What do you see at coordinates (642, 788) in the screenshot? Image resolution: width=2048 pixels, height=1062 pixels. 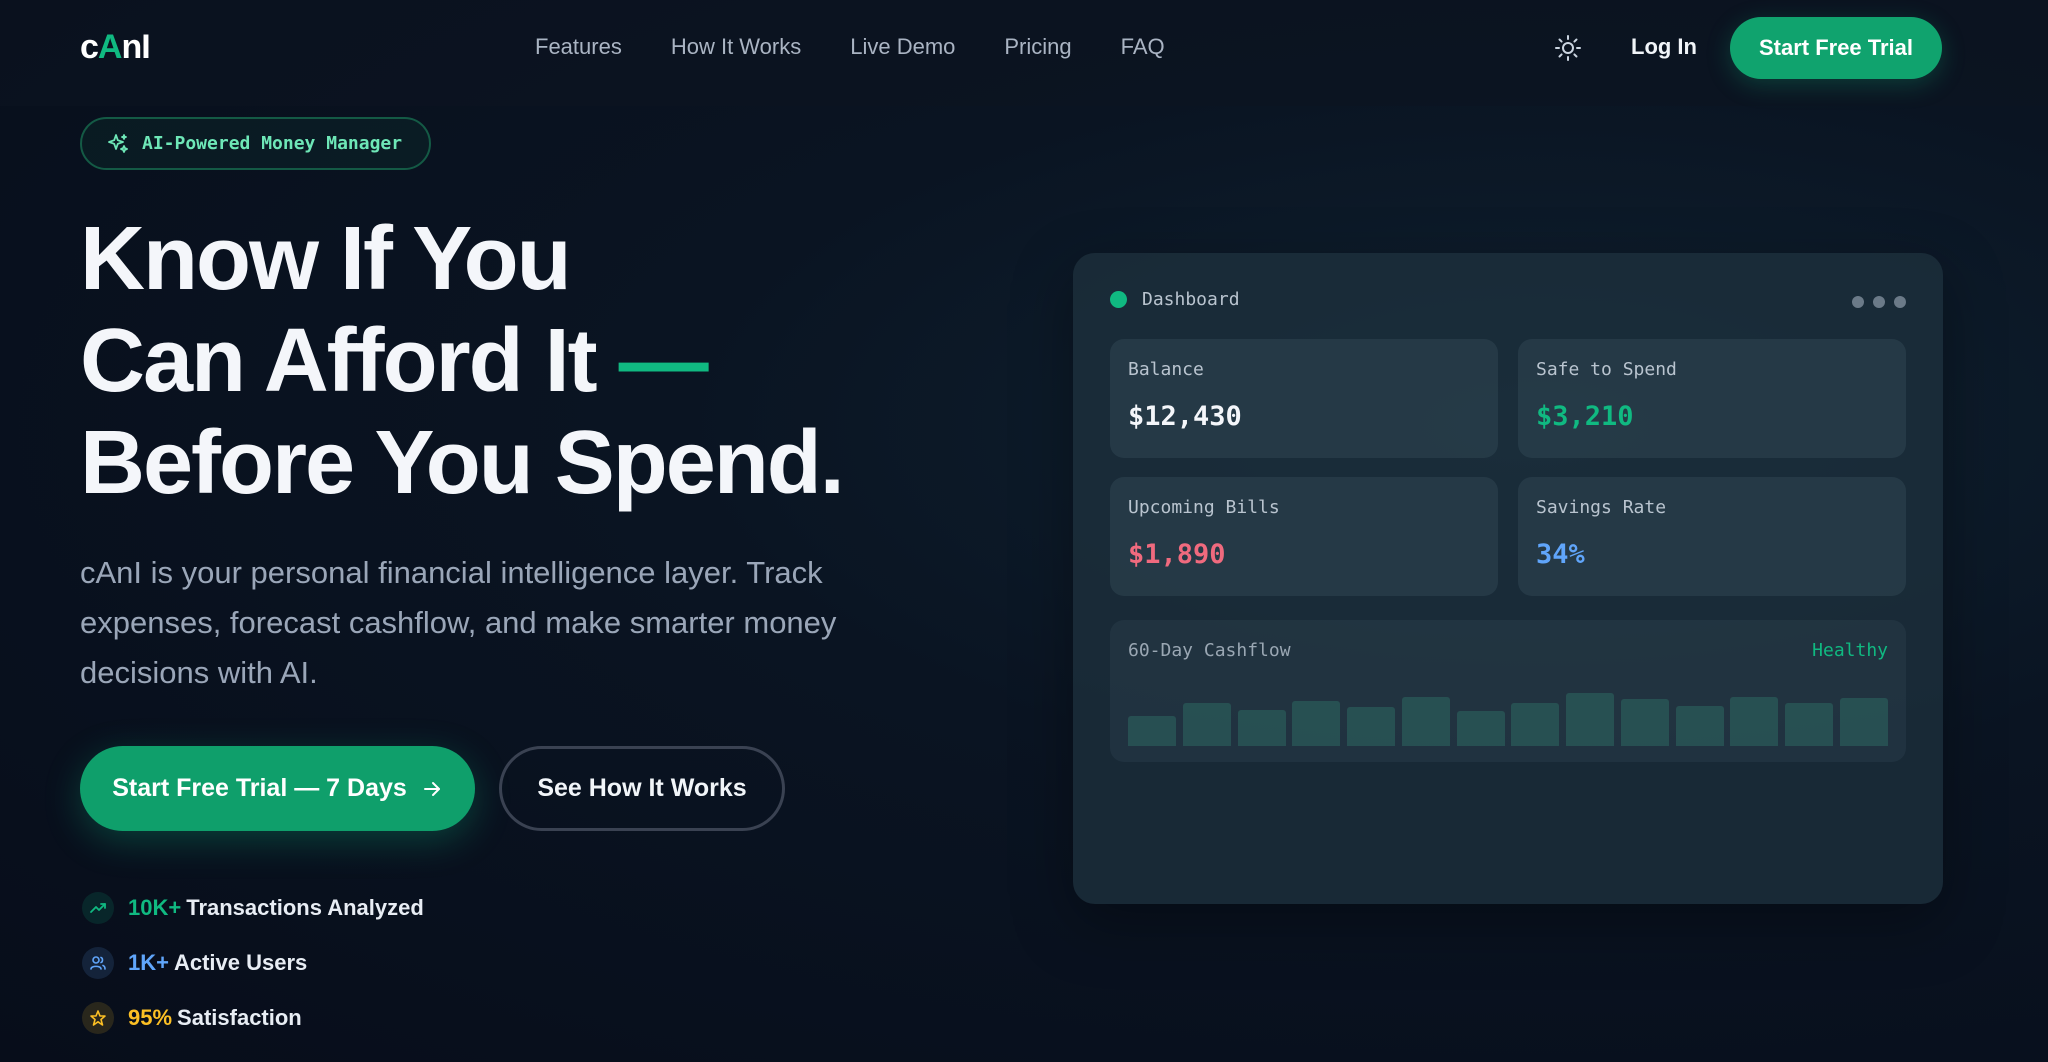 I see `see-how-it-works-button: See How It Works` at bounding box center [642, 788].